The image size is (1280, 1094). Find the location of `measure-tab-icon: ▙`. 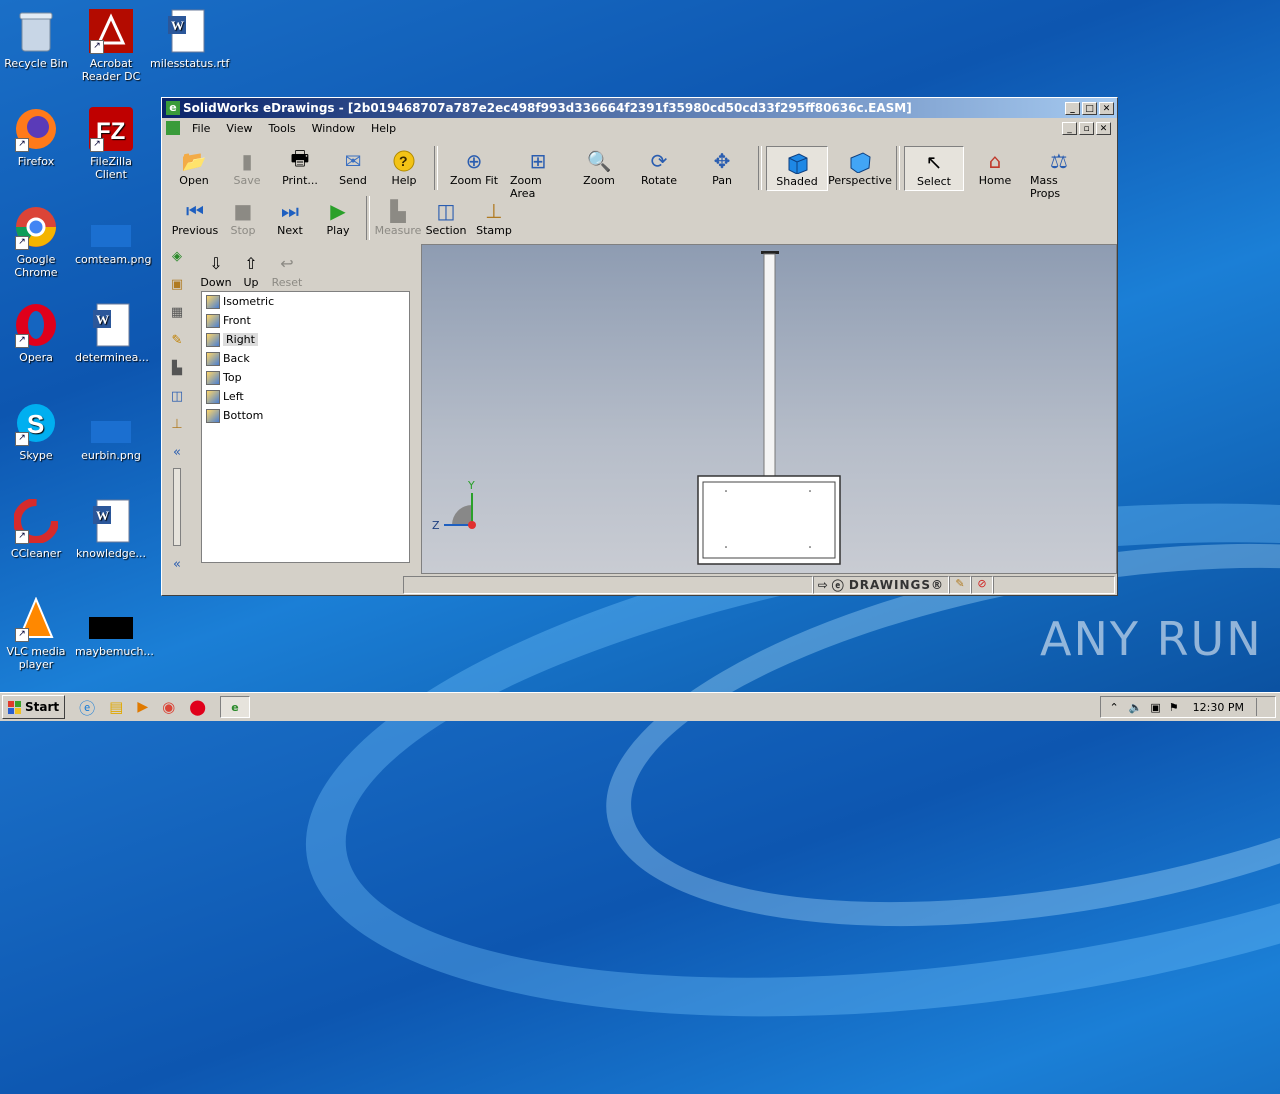

measure-tab-icon: ▙ is located at coordinates (177, 368).